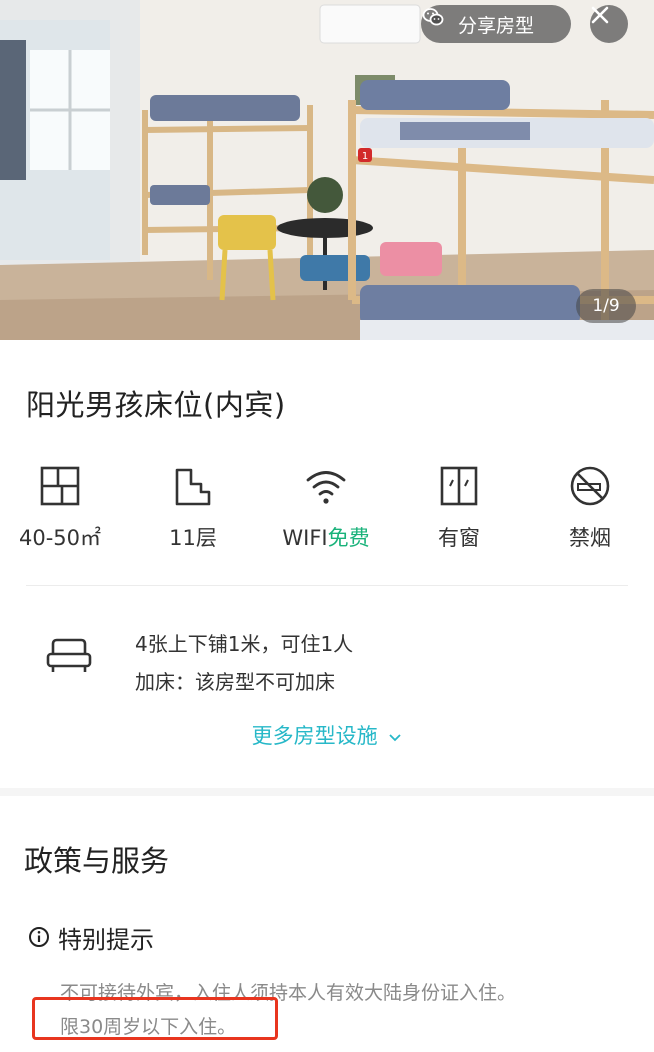 Image resolution: width=654 pixels, height=1052 pixels. Describe the element at coordinates (155, 1018) in the screenshot. I see `age-limit-highlight` at that location.